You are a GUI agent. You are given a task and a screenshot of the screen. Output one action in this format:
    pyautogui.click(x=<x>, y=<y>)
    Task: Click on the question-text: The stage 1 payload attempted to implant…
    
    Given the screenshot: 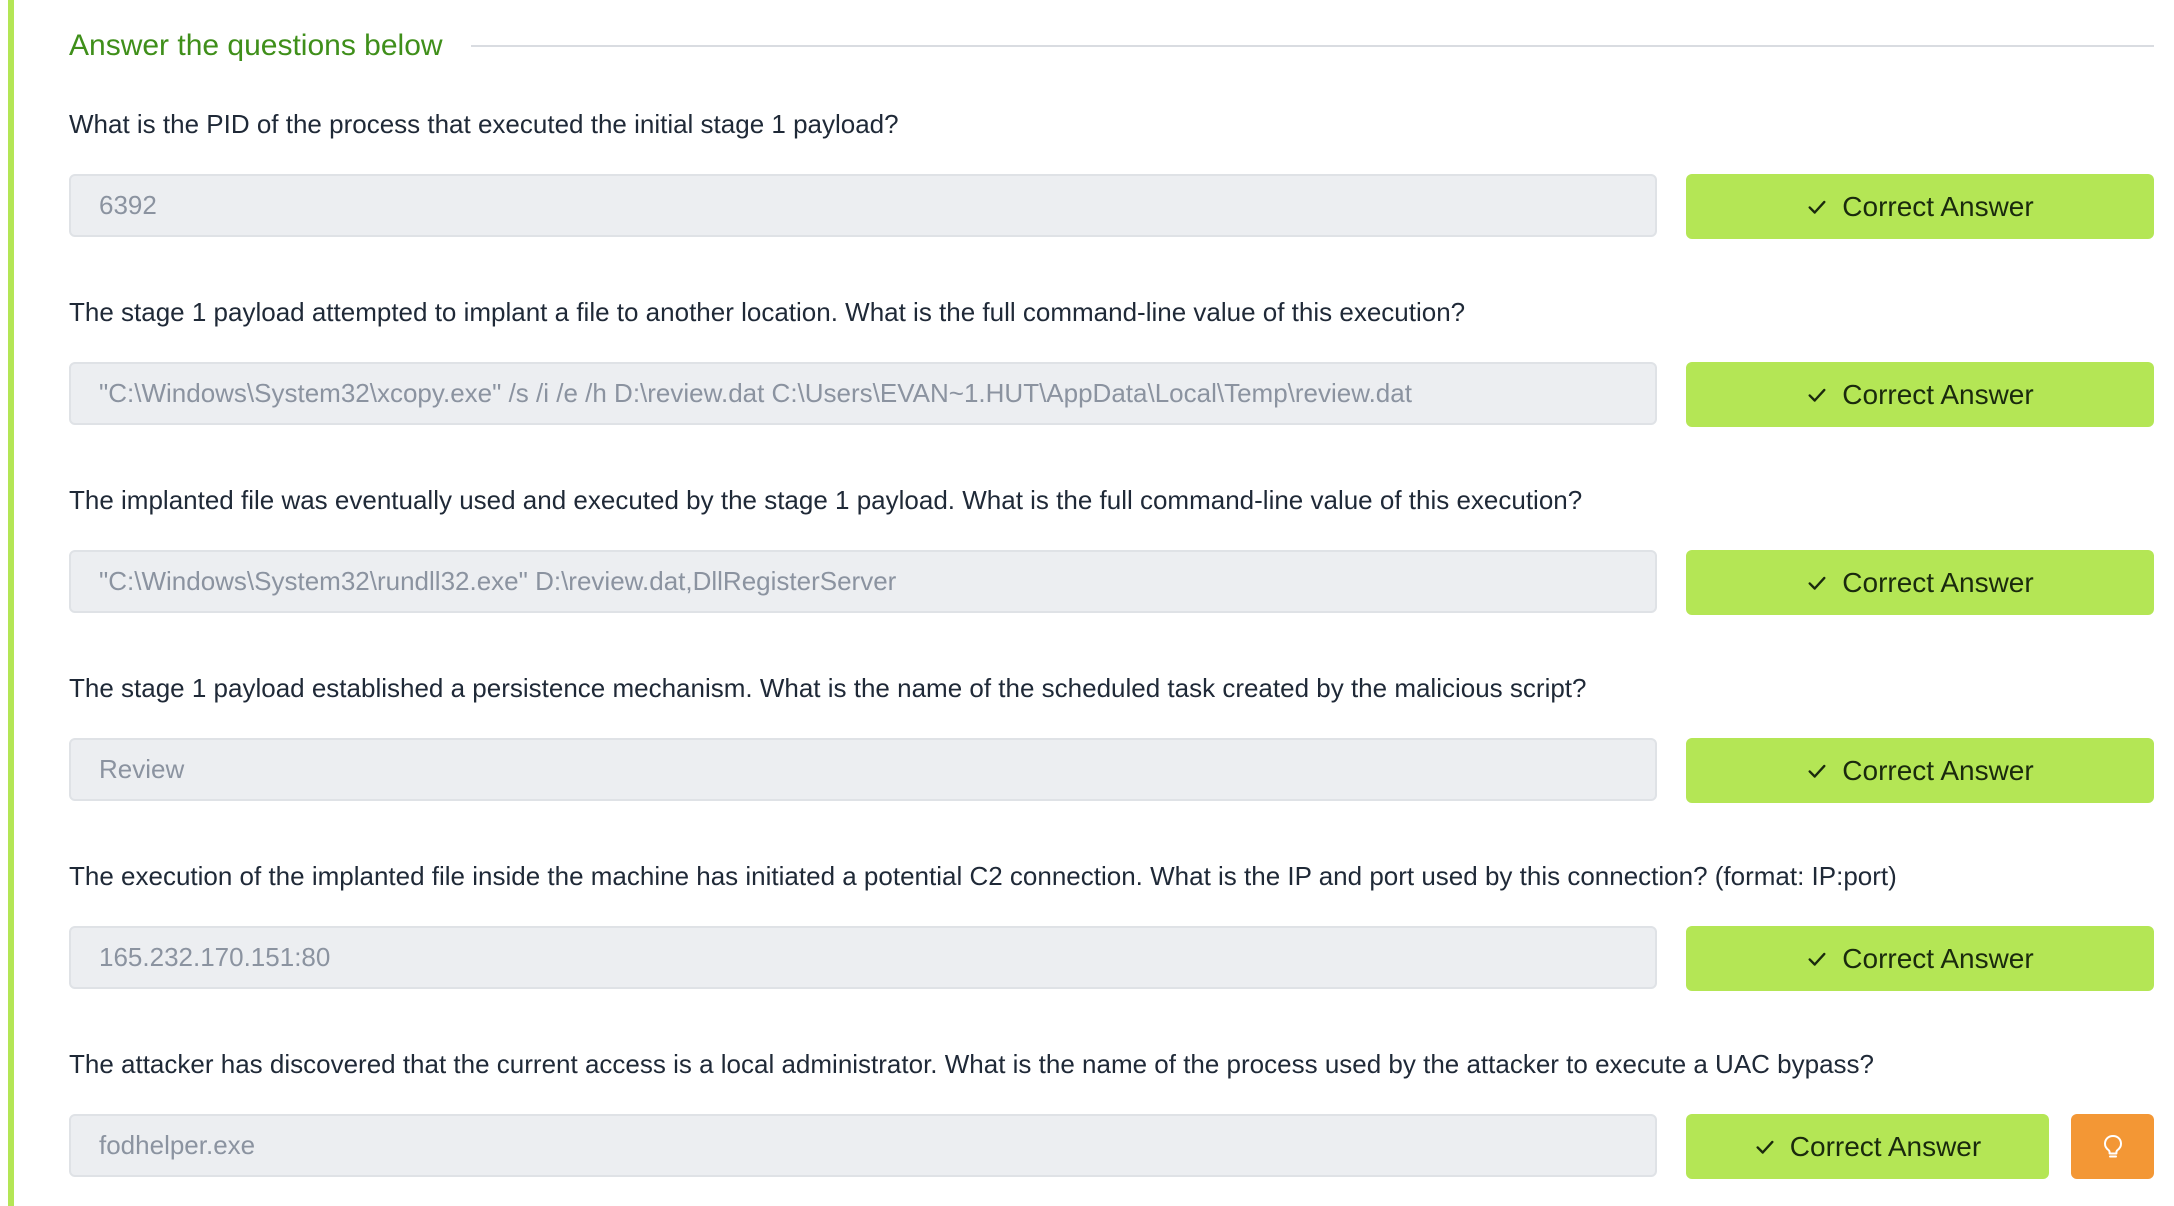 What is the action you would take?
    pyautogui.click(x=767, y=312)
    